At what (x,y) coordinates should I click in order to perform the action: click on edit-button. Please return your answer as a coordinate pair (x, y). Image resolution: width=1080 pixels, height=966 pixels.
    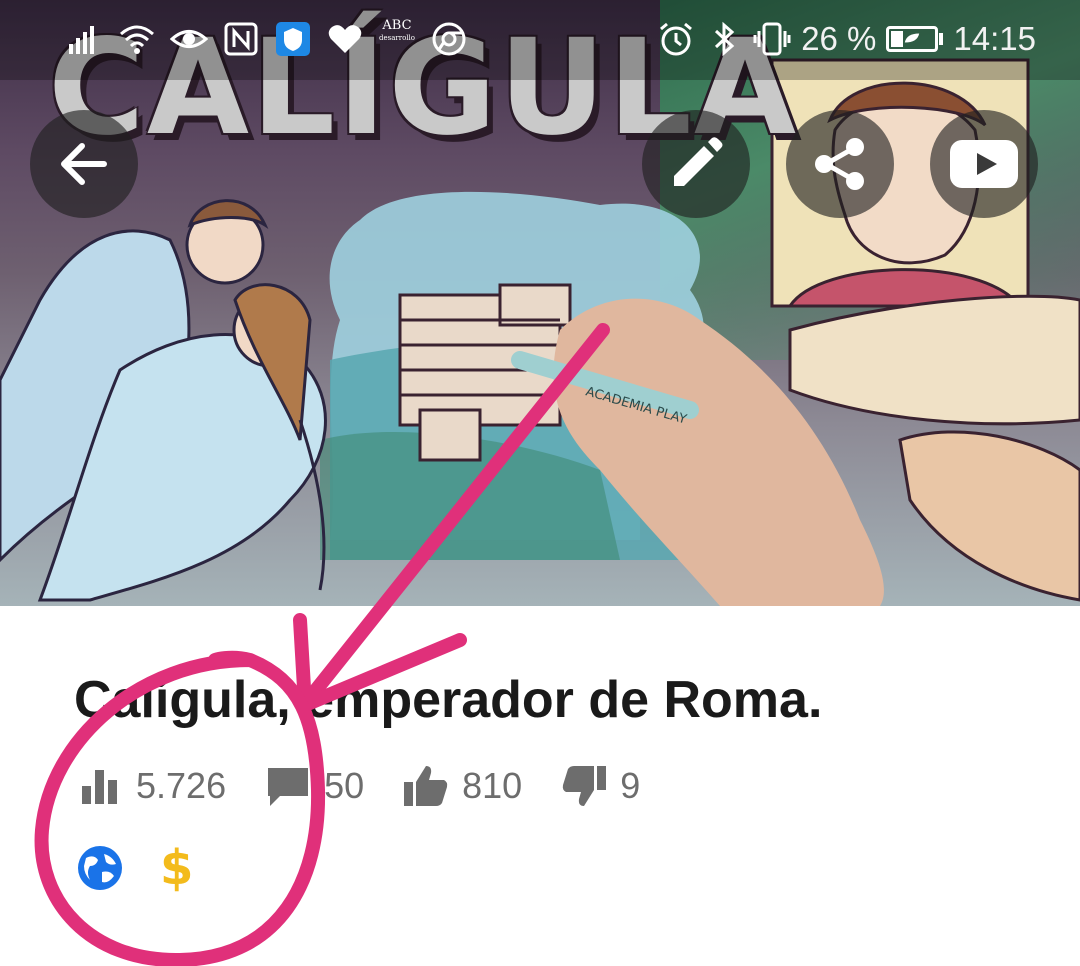
    Looking at the image, I should click on (696, 164).